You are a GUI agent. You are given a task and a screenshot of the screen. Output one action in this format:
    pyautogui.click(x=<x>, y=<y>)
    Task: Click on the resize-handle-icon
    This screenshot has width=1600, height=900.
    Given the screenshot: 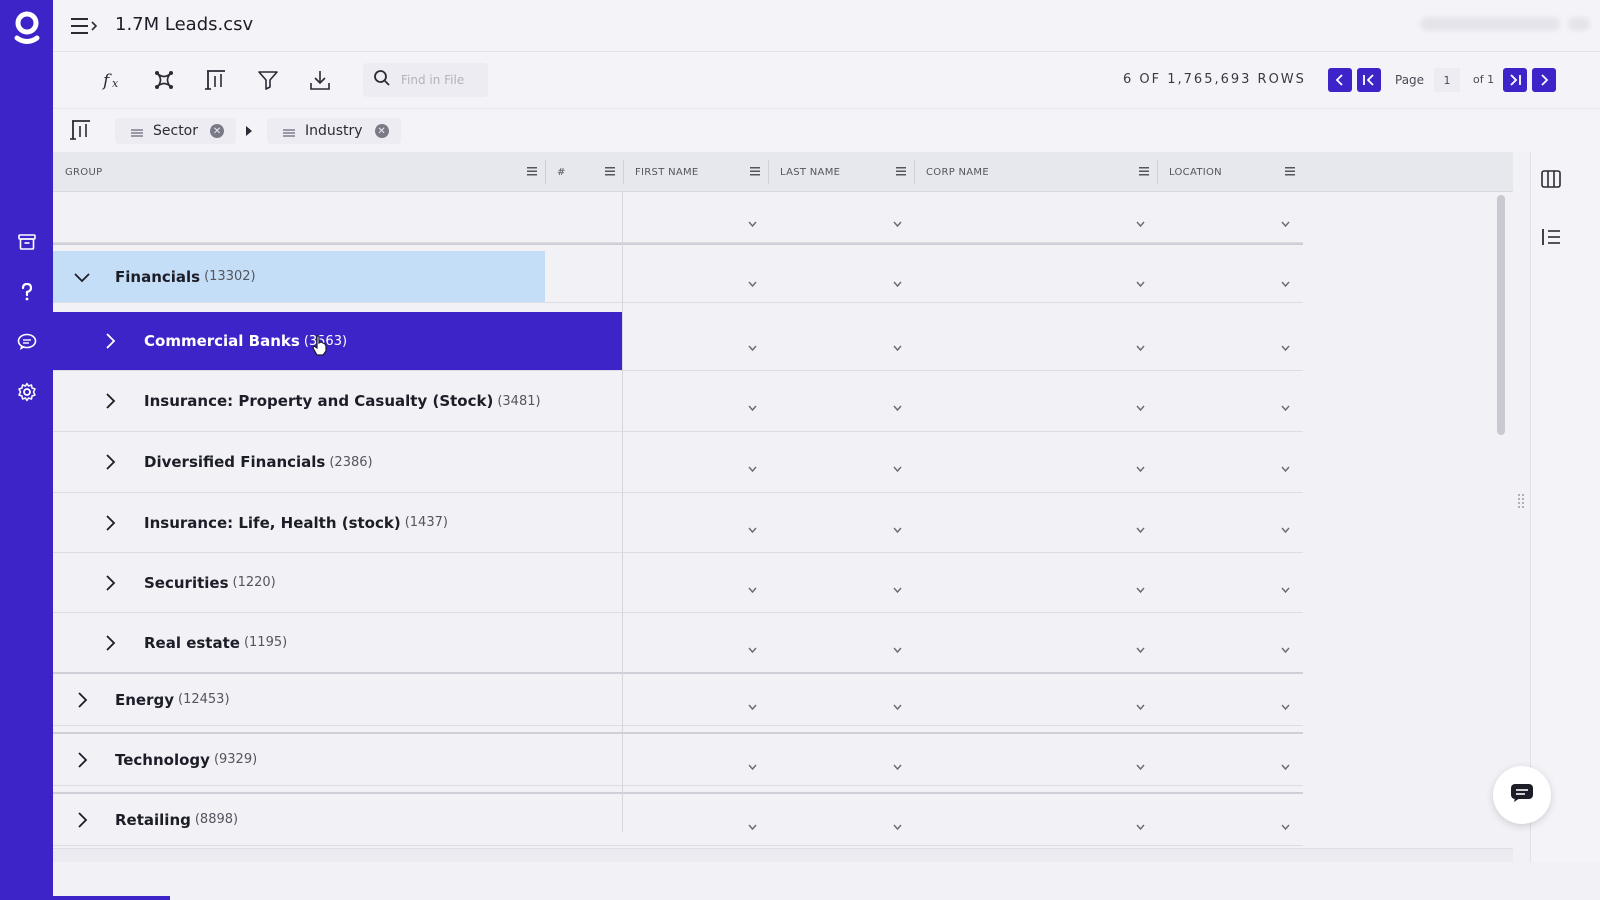 What is the action you would take?
    pyautogui.click(x=1521, y=501)
    